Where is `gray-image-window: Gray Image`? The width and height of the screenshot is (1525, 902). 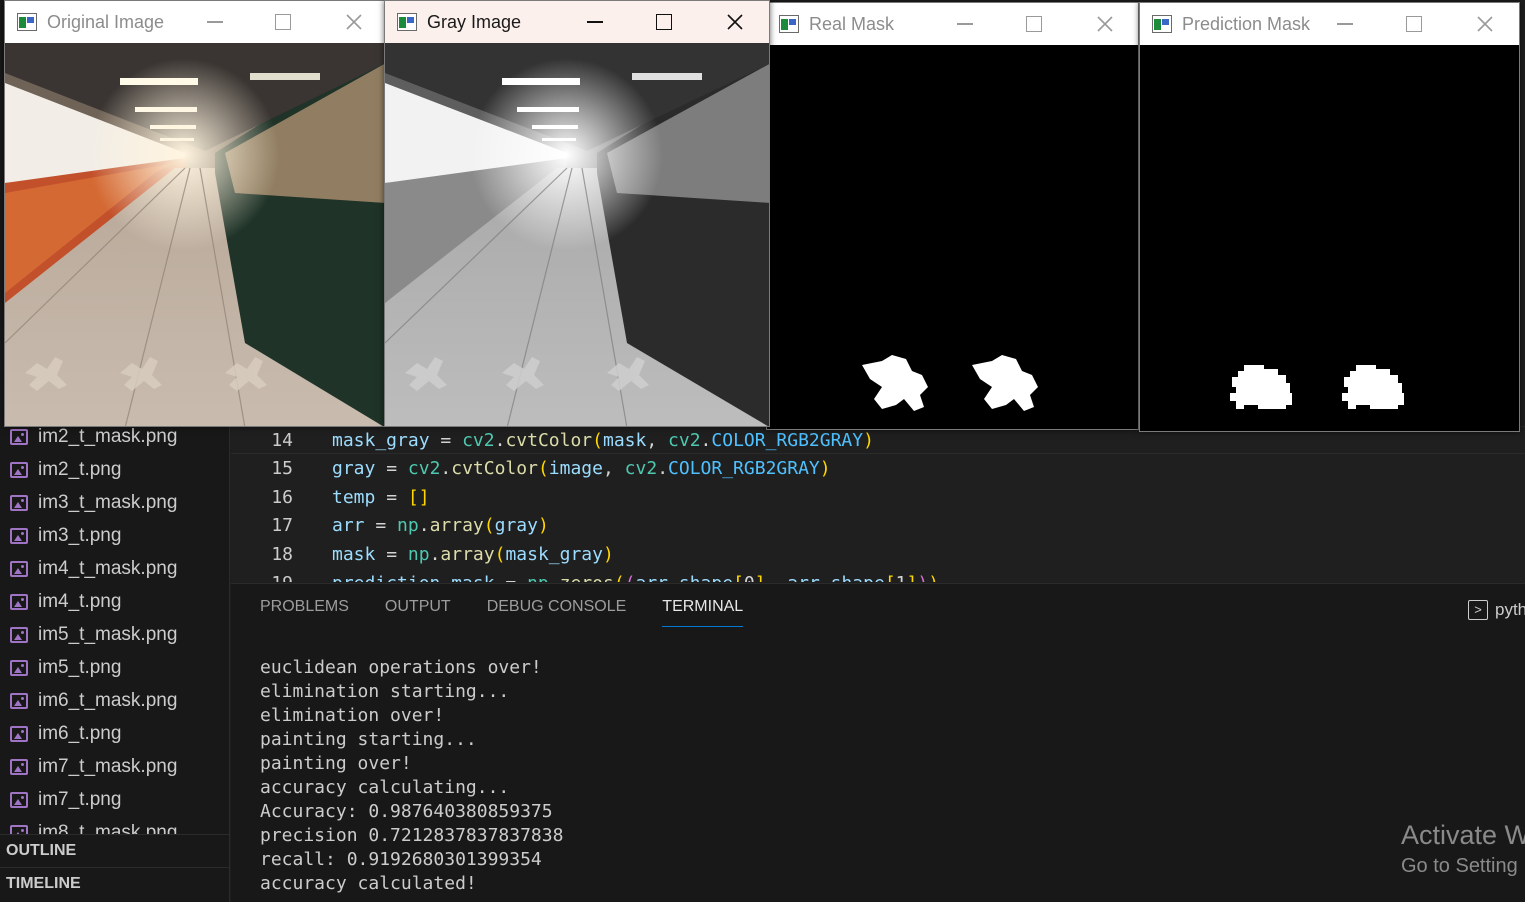
gray-image-window: Gray Image is located at coordinates (577, 213).